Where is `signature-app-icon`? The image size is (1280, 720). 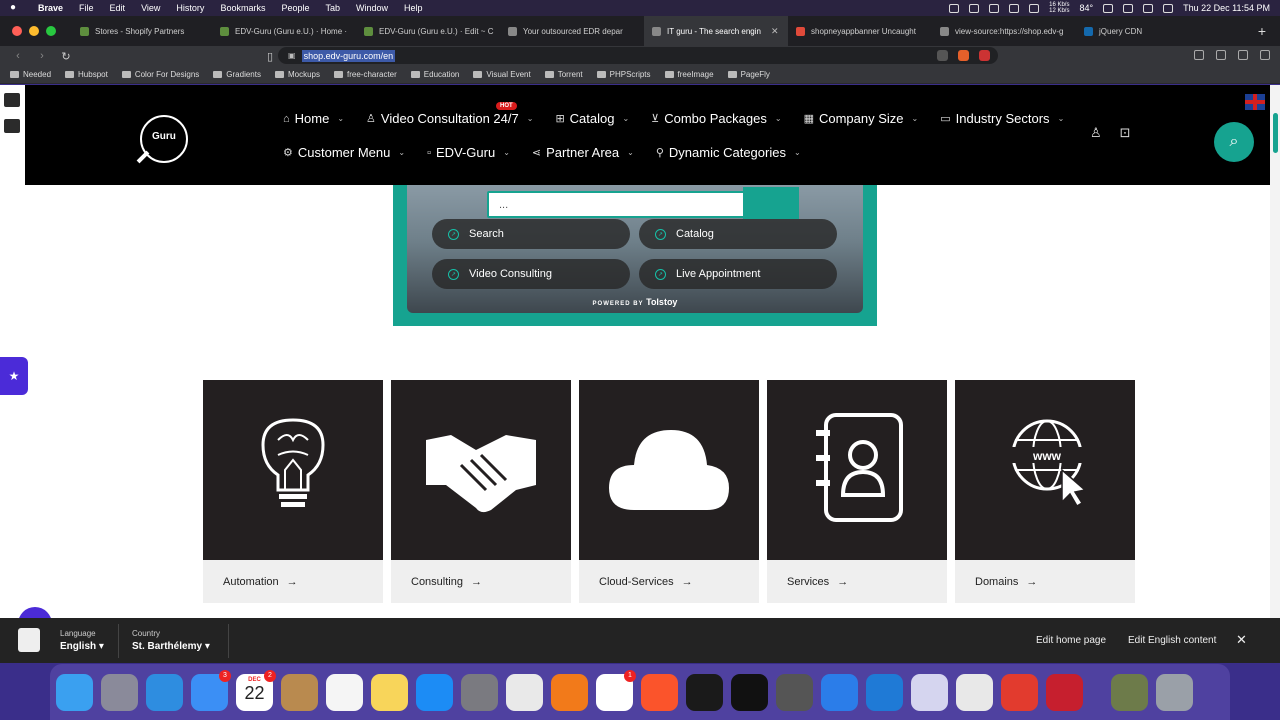 signature-app-icon is located at coordinates (974, 692).